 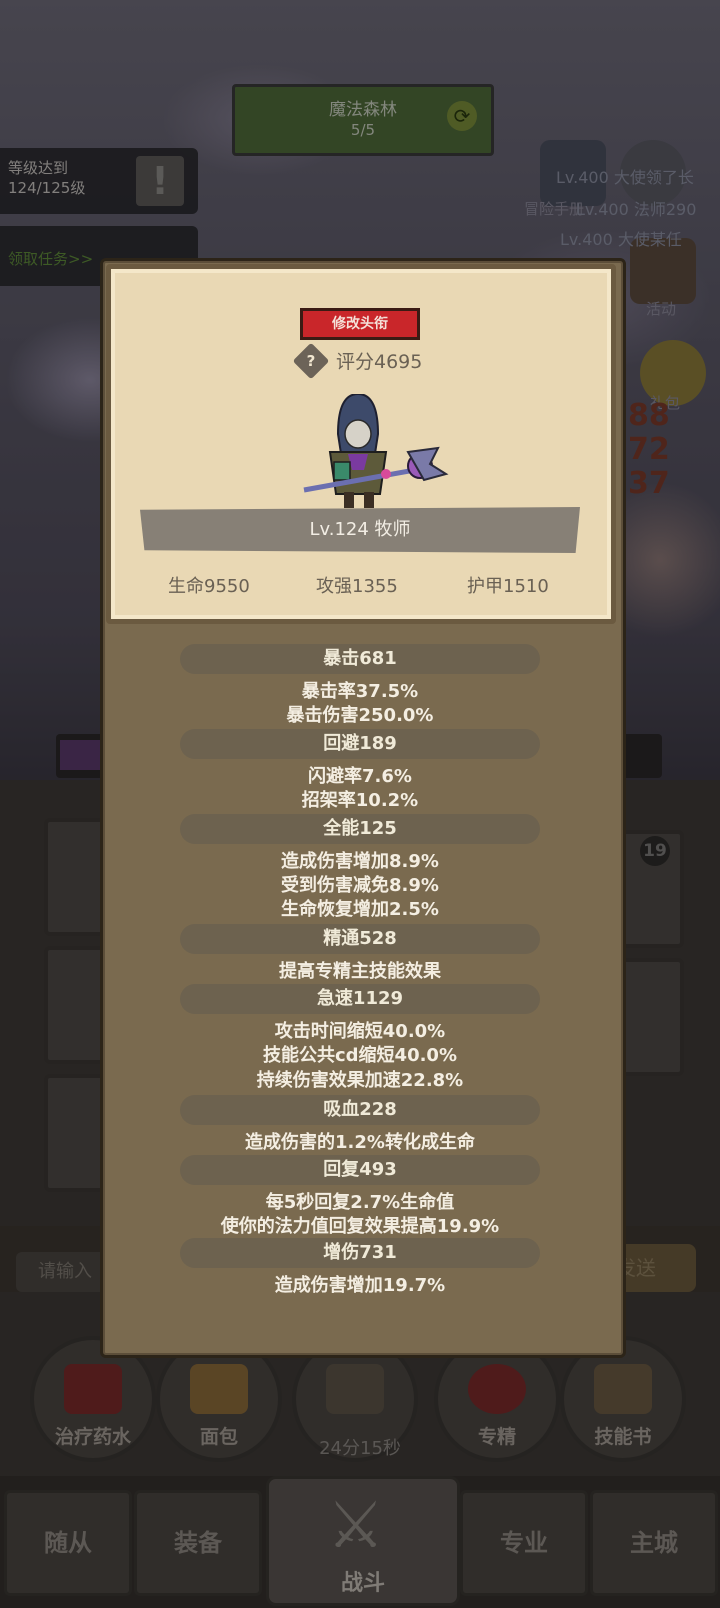 What do you see at coordinates (311, 361) in the screenshot?
I see `question-mark-glyph: ?` at bounding box center [311, 361].